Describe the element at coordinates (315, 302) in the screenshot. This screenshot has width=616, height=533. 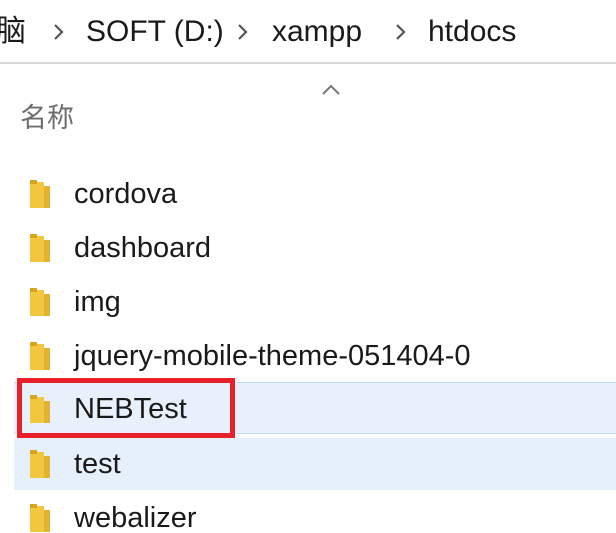
I see `list-item: img` at that location.